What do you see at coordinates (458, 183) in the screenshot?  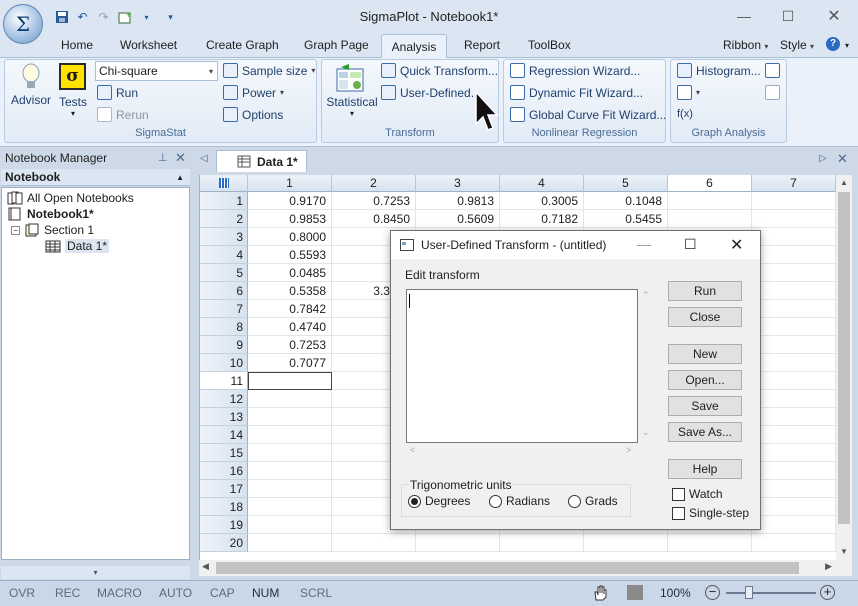 I see `column-header: 3` at bounding box center [458, 183].